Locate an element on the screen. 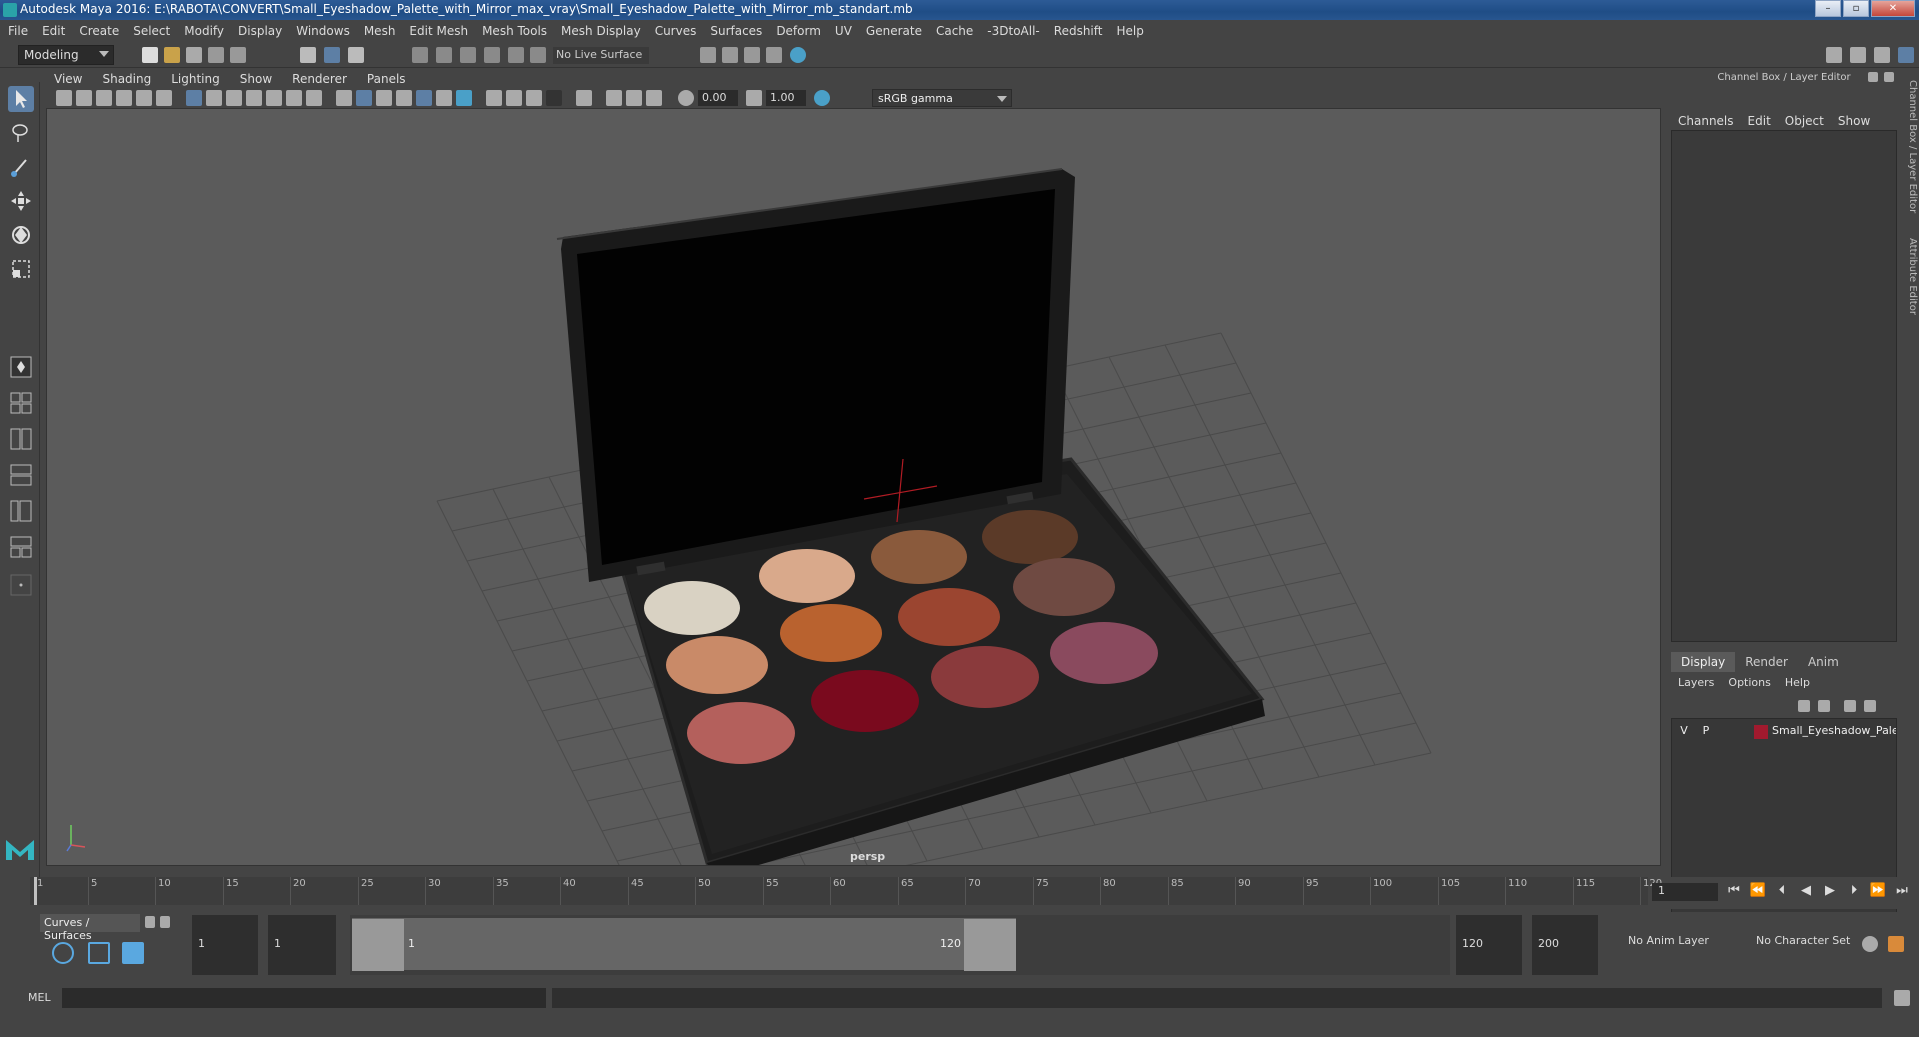 The height and width of the screenshot is (1037, 1919). nurbs-square-icon is located at coordinates (99, 953).